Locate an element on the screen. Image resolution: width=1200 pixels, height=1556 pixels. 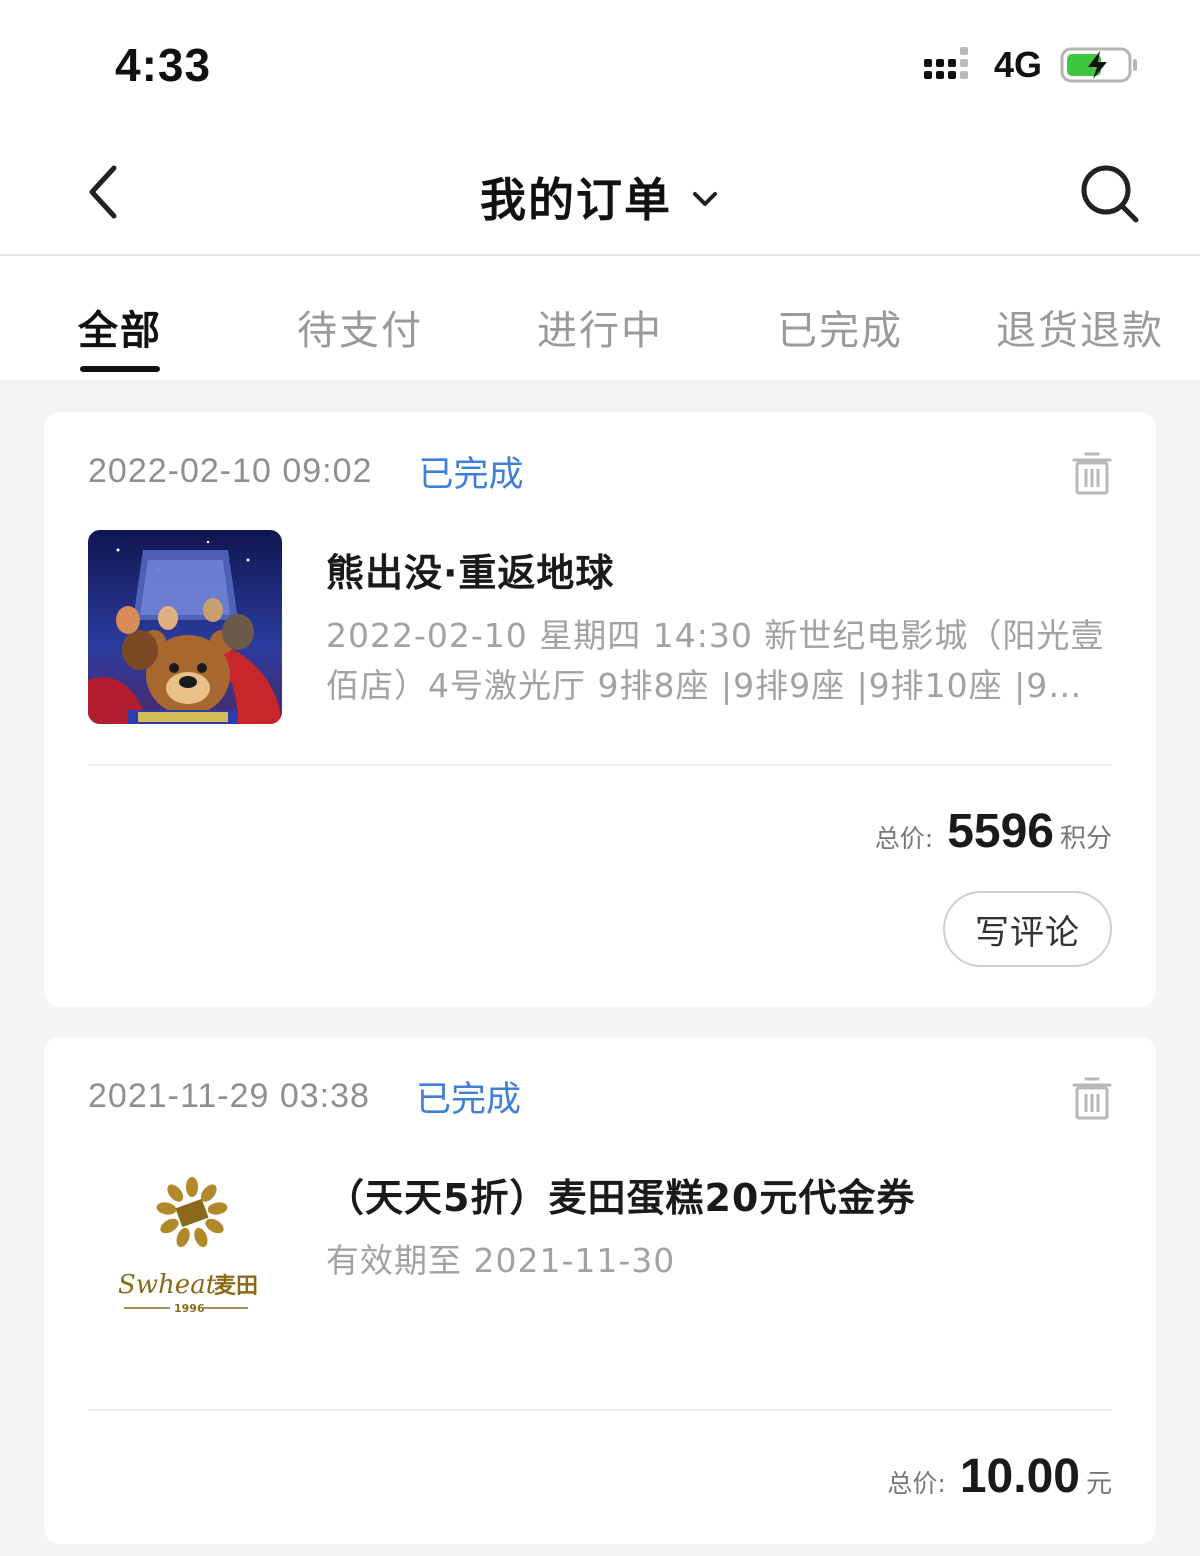
order-tabs: 全部 待支付 进行中 已完成 退货退款 is located at coordinates (600, 318).